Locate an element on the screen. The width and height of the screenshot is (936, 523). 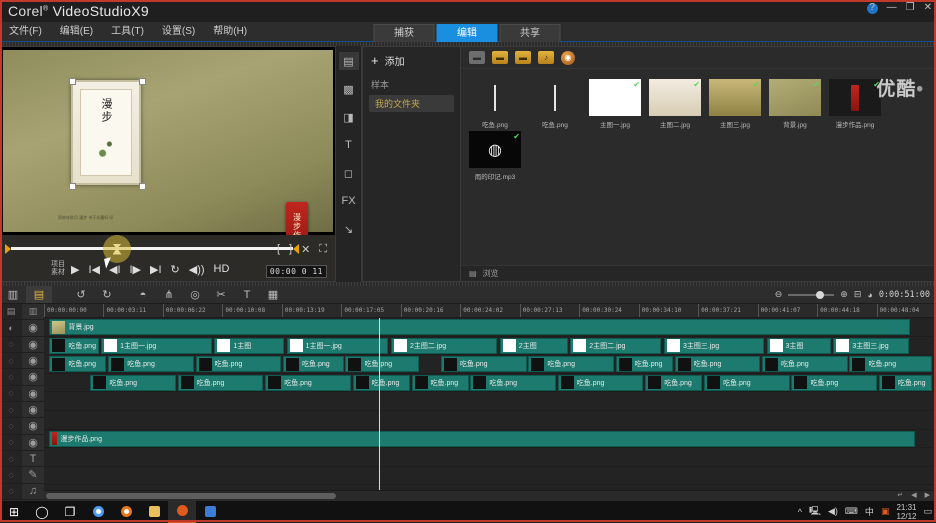
track-header-overlay-4: ◉ is located at coordinates (33, 394).